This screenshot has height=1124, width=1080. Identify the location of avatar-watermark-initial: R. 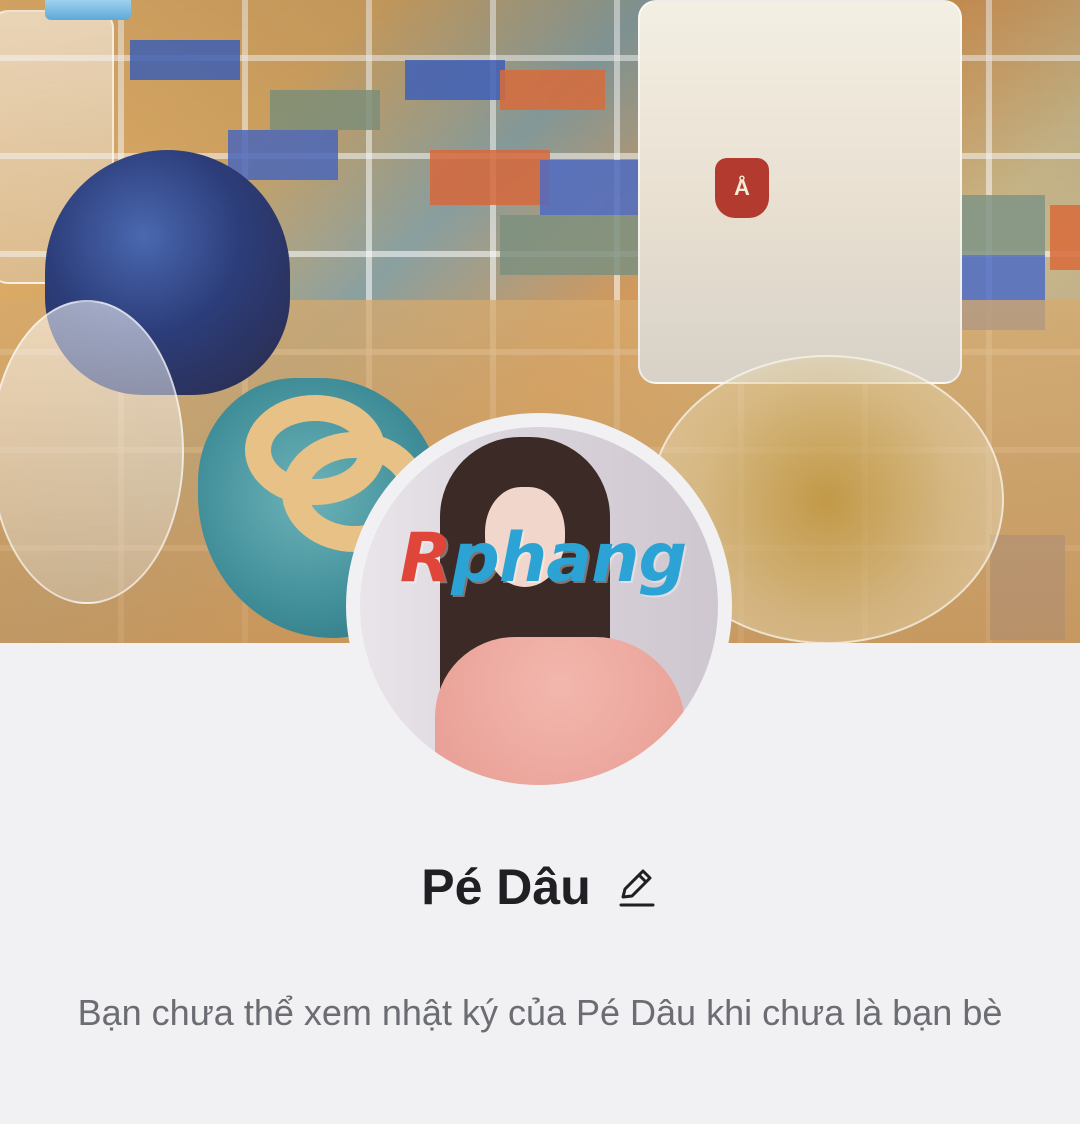
(425, 558).